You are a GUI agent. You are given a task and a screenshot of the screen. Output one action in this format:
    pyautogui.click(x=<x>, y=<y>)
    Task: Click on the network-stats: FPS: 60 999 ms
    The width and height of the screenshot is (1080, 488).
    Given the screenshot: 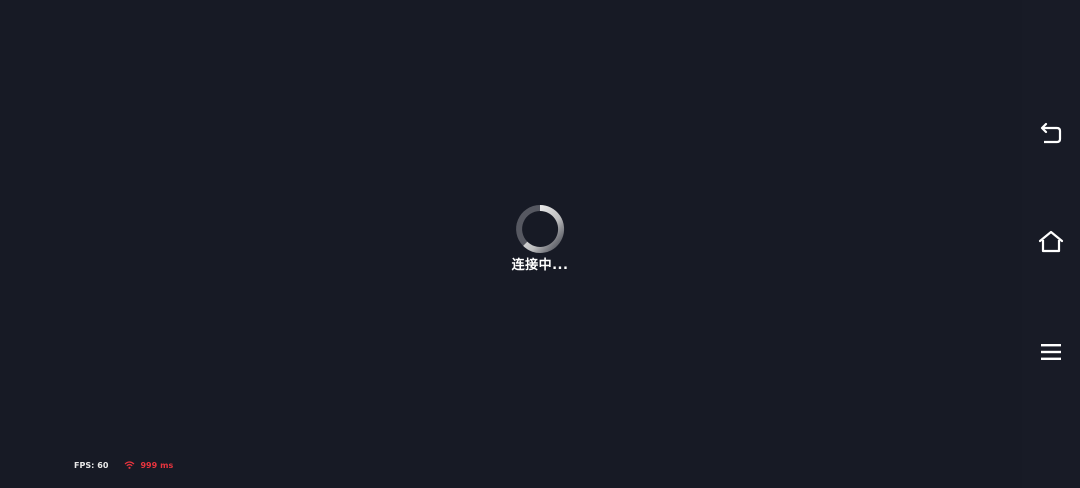 What is the action you would take?
    pyautogui.click(x=123, y=465)
    